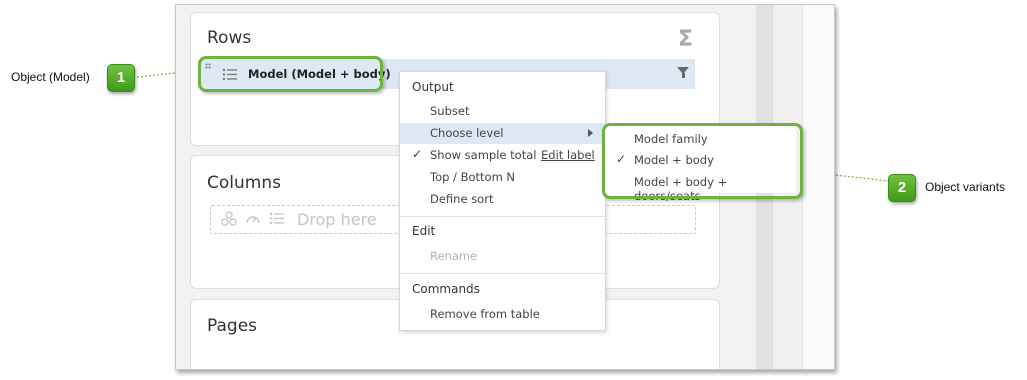 This screenshot has height=380, width=1027. What do you see at coordinates (449, 111) in the screenshot?
I see `menu-item-subset: Subset` at bounding box center [449, 111].